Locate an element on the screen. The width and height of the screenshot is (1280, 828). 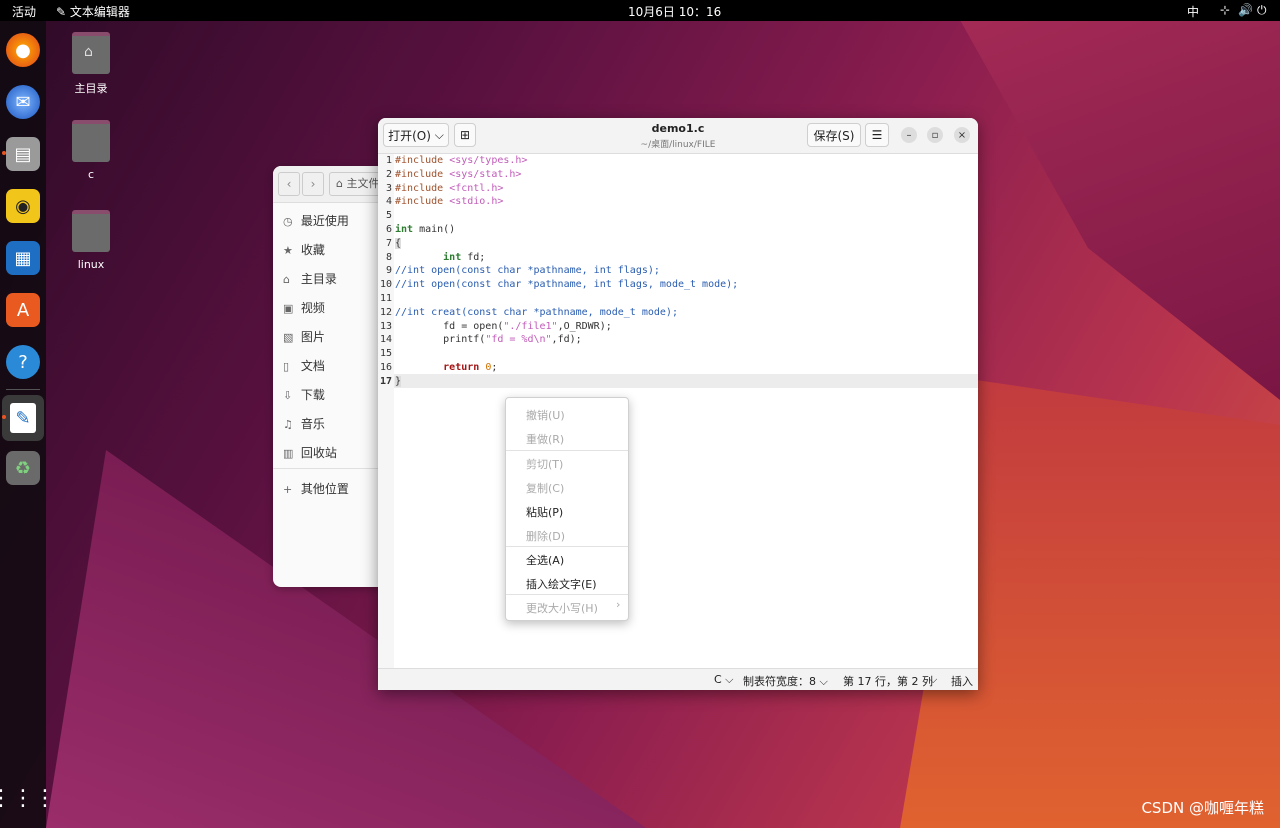
main-menu-button: ☰ is located at coordinates (877, 135).